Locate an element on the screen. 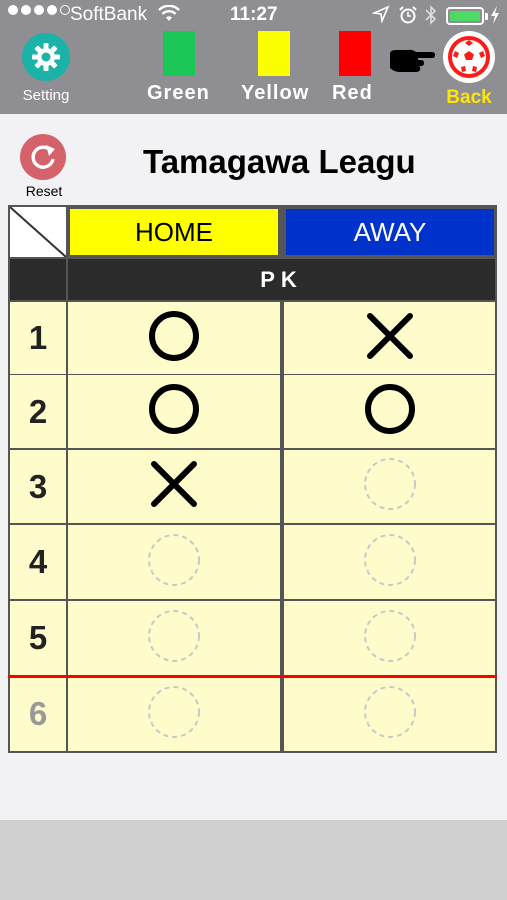 This screenshot has width=507, height=900. bottom-bar is located at coordinates (253, 860).